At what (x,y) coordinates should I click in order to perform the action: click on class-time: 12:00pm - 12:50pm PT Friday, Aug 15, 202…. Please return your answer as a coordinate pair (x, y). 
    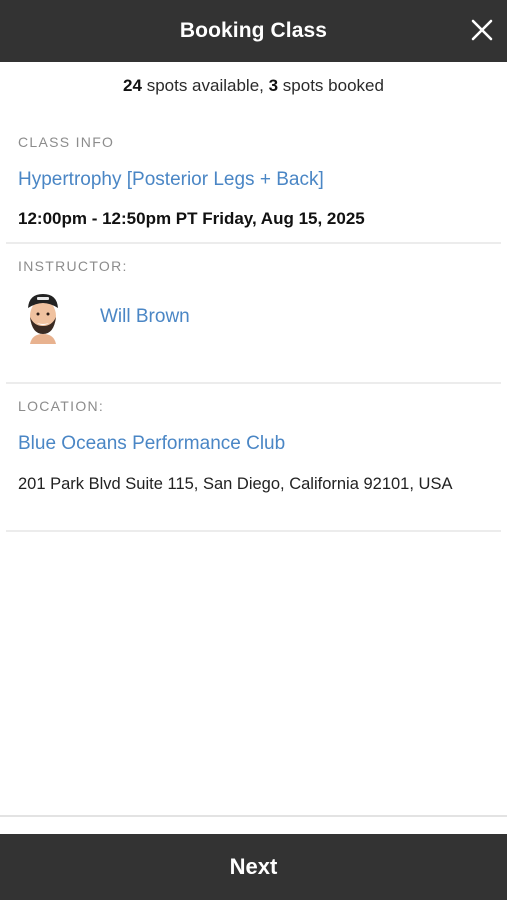
    Looking at the image, I should click on (191, 218).